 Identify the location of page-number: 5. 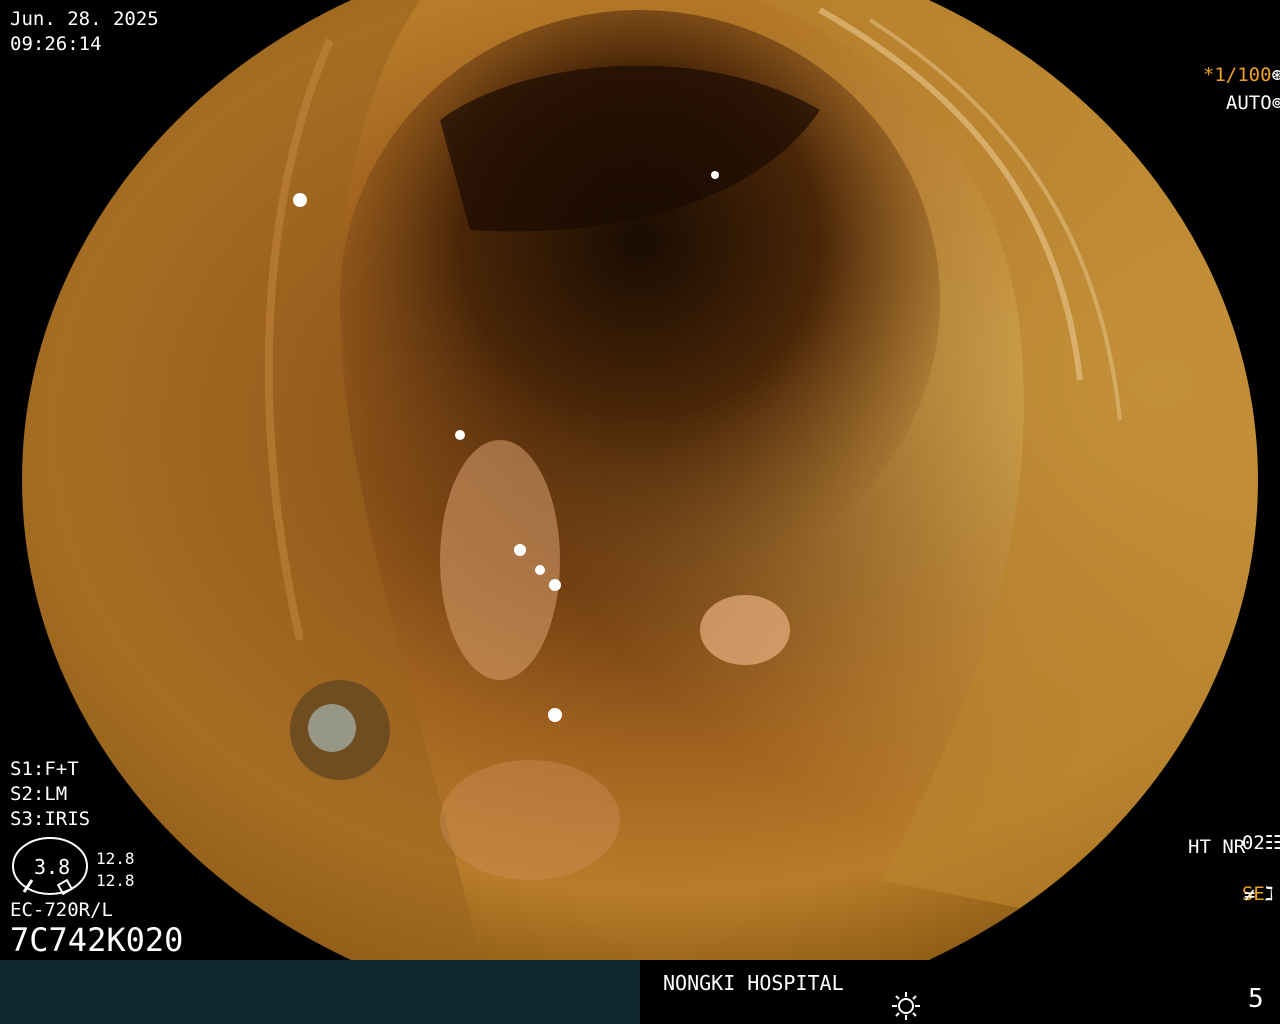
(1256, 999).